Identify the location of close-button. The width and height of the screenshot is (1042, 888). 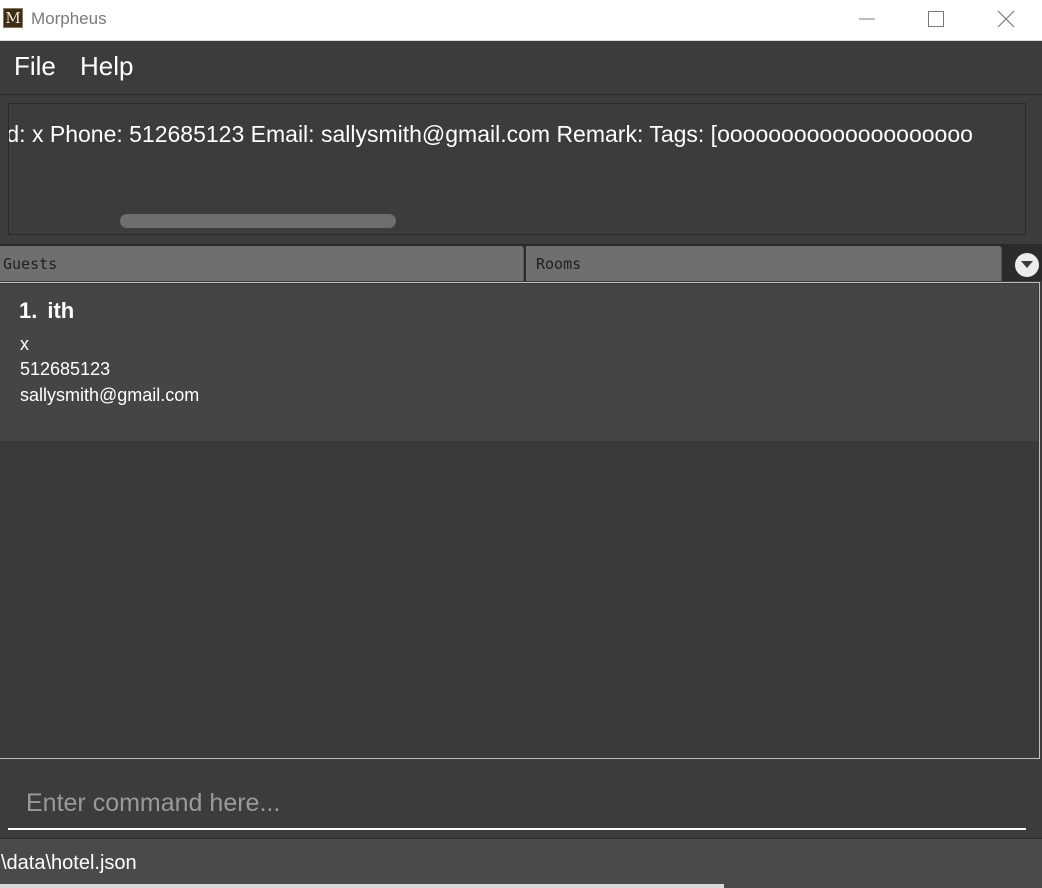
(1006, 19).